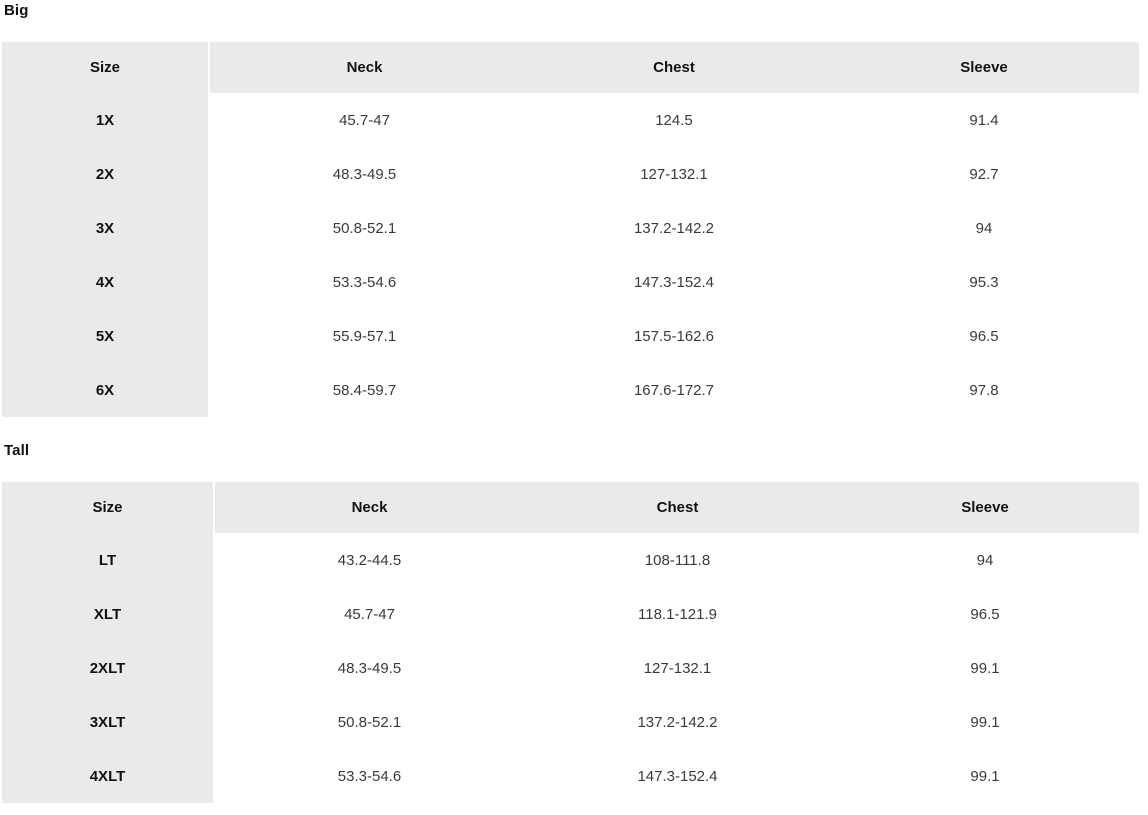 This screenshot has height=815, width=1148. What do you see at coordinates (984, 174) in the screenshot?
I see `cell-sleeve: 92.7` at bounding box center [984, 174].